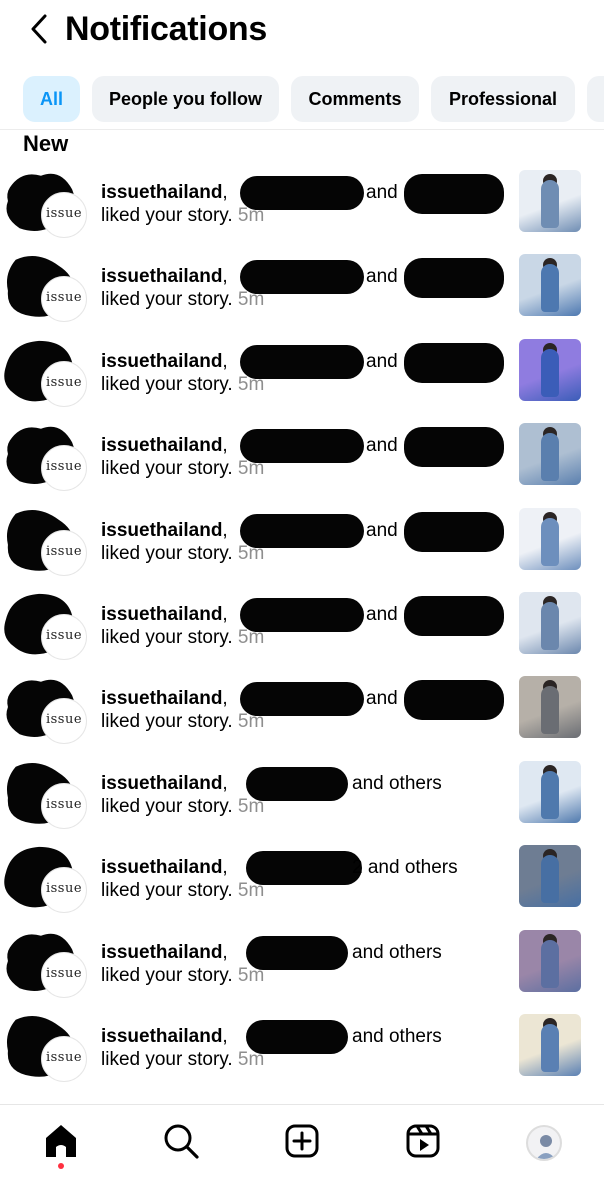  What do you see at coordinates (544, 1143) in the screenshot?
I see `profile-avatar` at bounding box center [544, 1143].